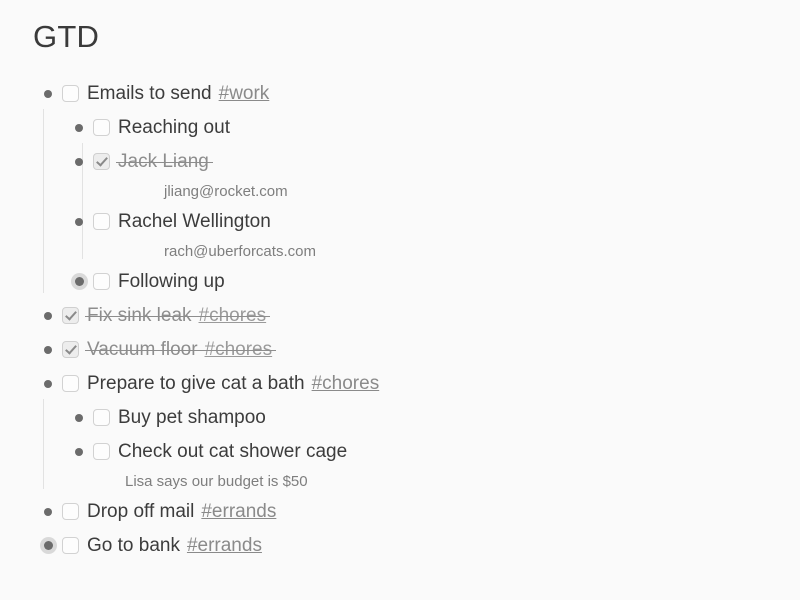 Image resolution: width=800 pixels, height=600 pixels. I want to click on outline-row-label: Reaching out, so click(174, 128).